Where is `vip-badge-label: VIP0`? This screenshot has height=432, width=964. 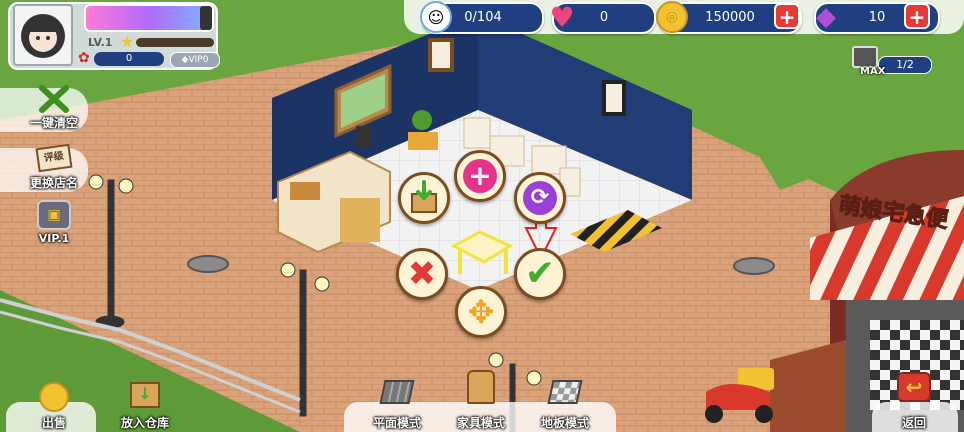 vip-badge-label: VIP0 is located at coordinates (198, 60).